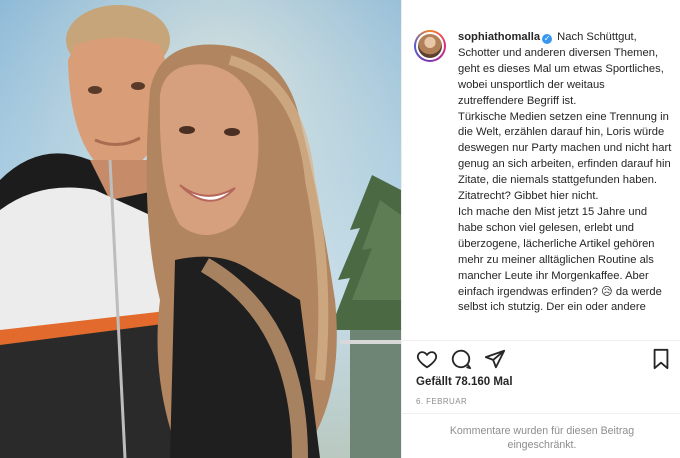 The width and height of the screenshot is (680, 458). I want to click on caption-line-3: Zitatrecht? Gibbet hier nicht., so click(528, 196).